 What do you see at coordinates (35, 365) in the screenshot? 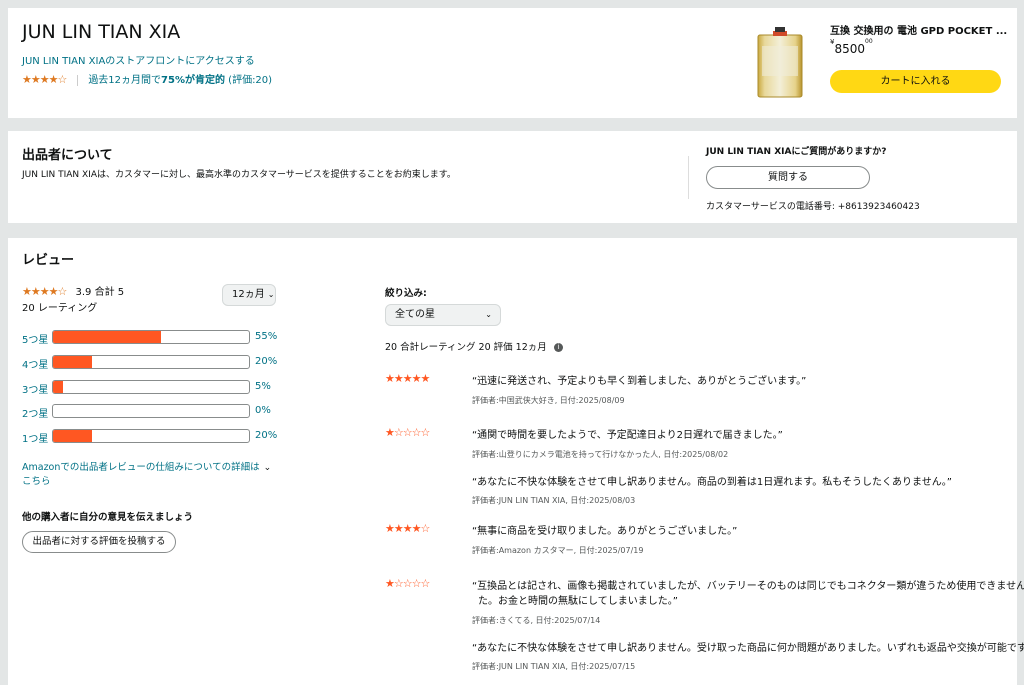
I see `histogram-label: 4つ星` at bounding box center [35, 365].